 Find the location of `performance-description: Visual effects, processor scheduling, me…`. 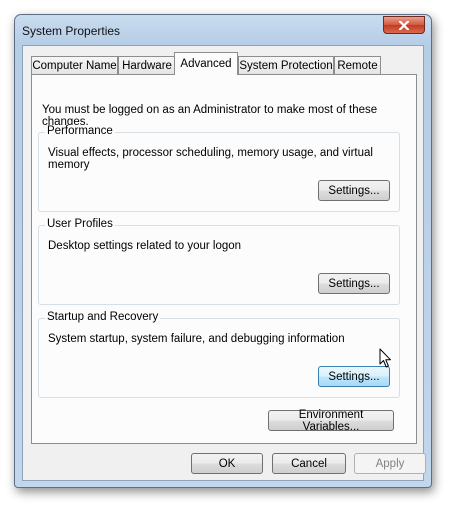

performance-description: Visual effects, processor scheduling, me… is located at coordinates (210, 159).